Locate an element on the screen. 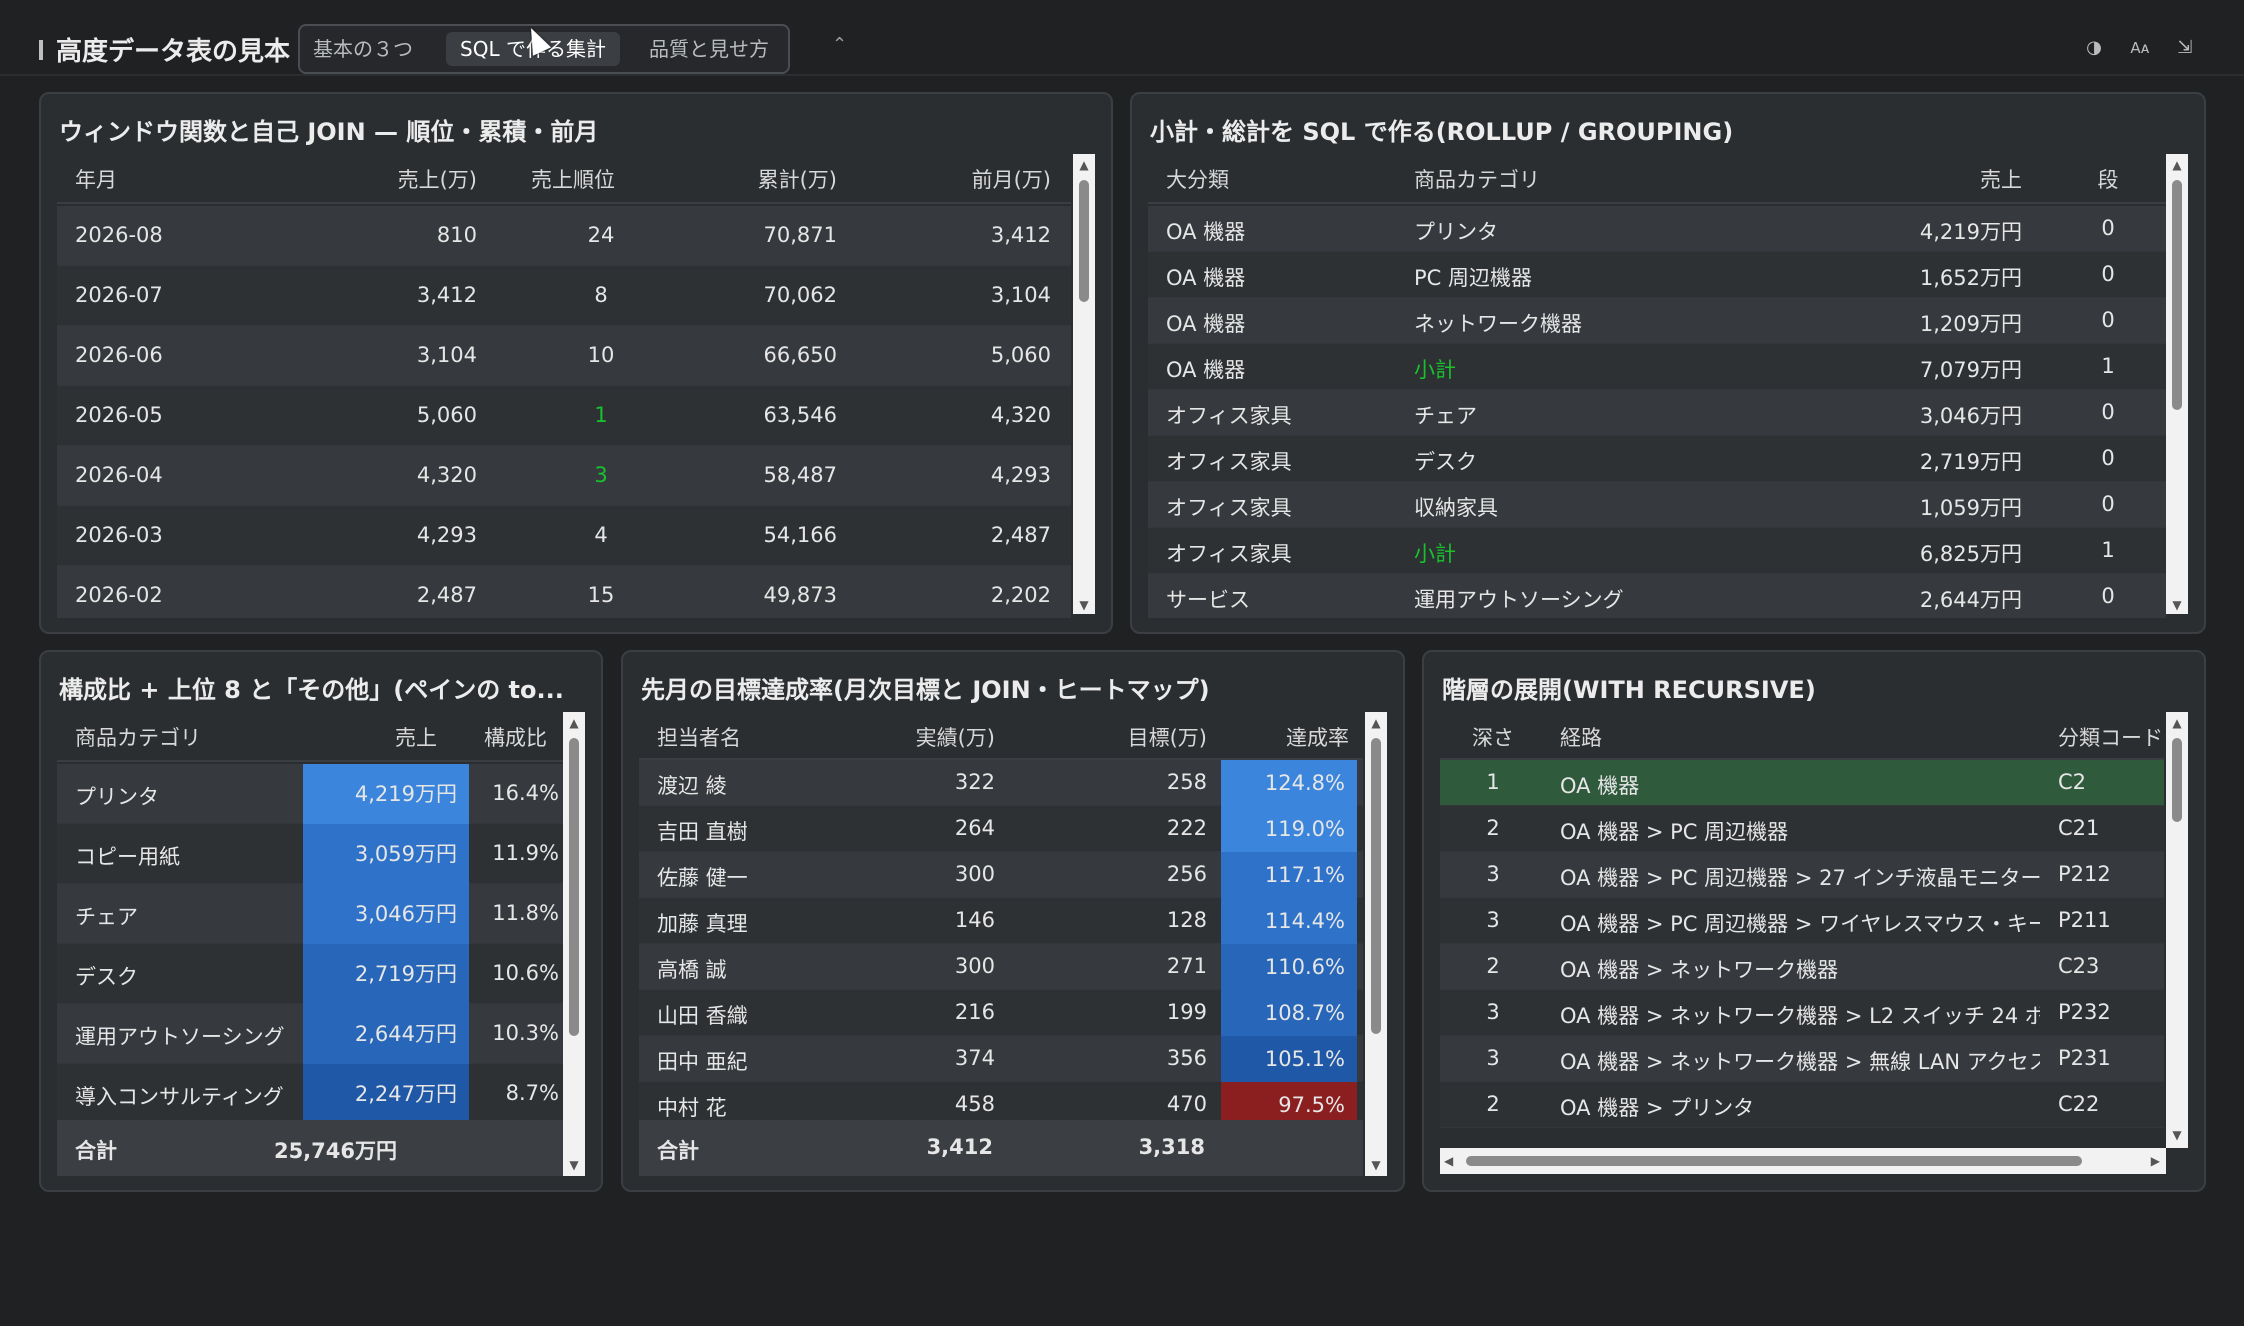 This screenshot has width=2244, height=1326. tab-quality: 品質と見せ方 is located at coordinates (709, 49).